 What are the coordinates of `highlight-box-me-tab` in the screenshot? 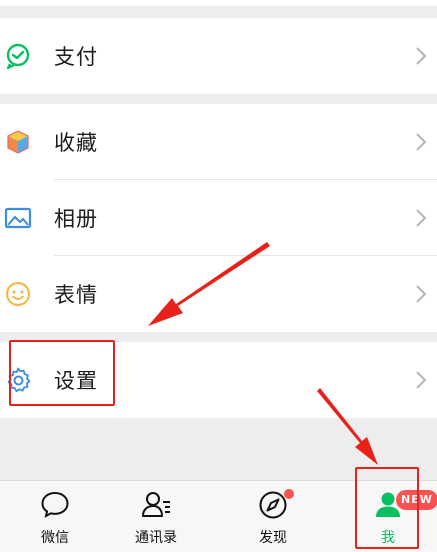 It's located at (387, 508).